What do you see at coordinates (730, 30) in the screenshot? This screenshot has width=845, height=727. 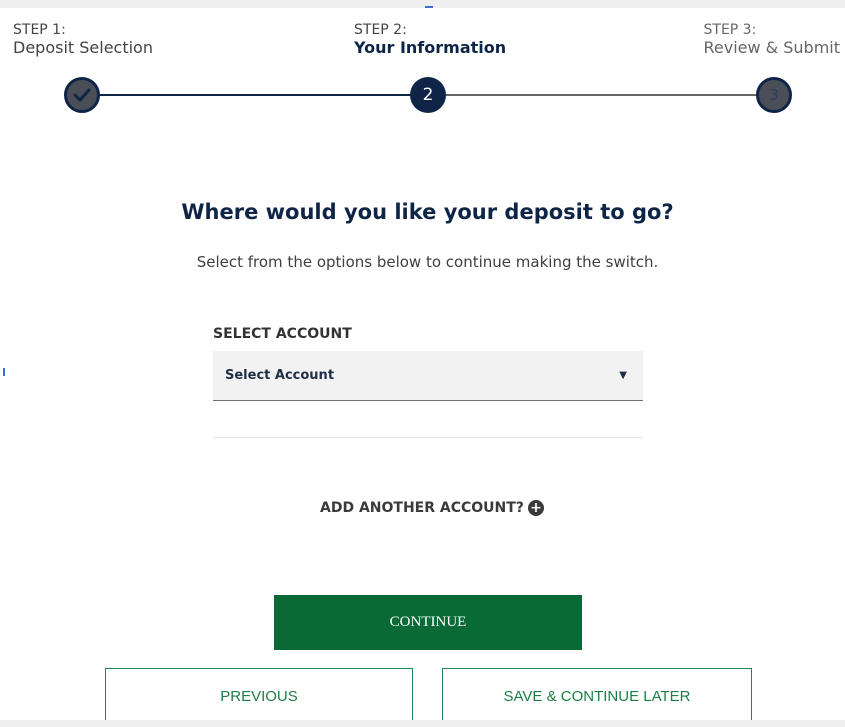 I see `step-number-label: STEP 3:` at bounding box center [730, 30].